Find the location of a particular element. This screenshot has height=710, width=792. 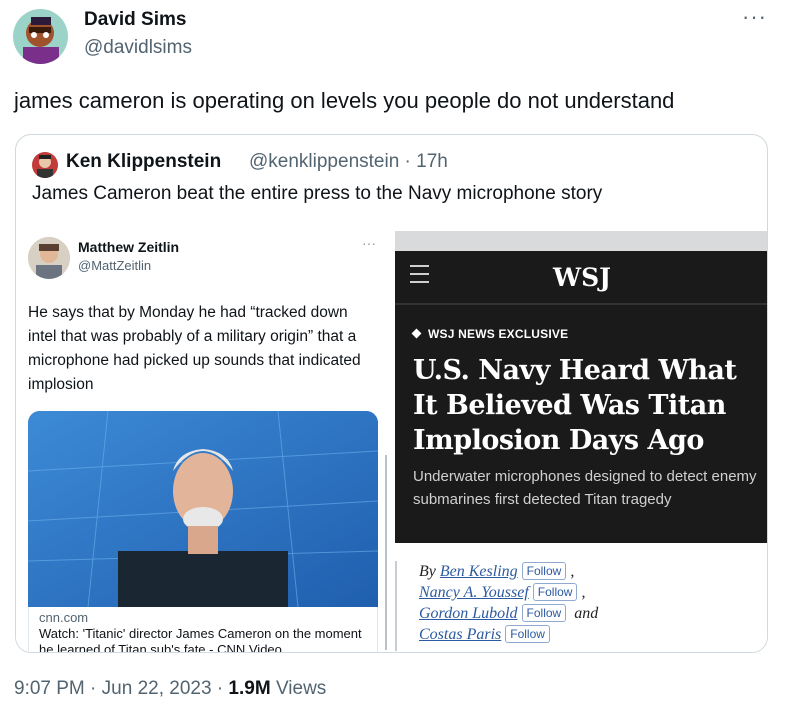

embedded-author-name: Matthew Zeitlin is located at coordinates (129, 247).